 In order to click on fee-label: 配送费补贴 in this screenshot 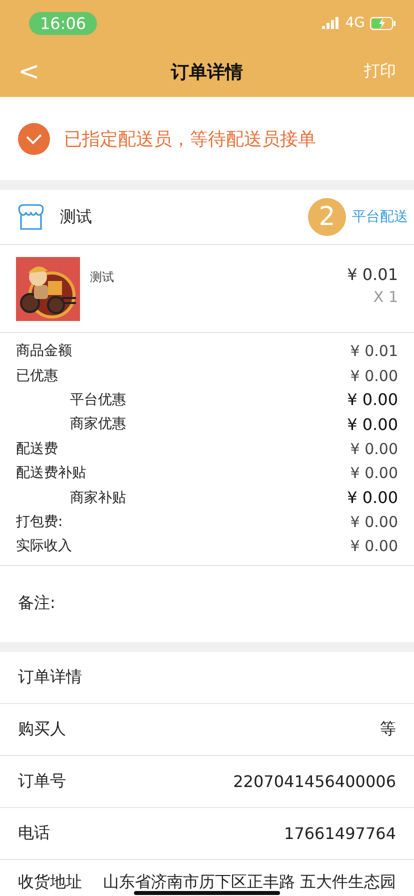, I will do `click(51, 473)`.